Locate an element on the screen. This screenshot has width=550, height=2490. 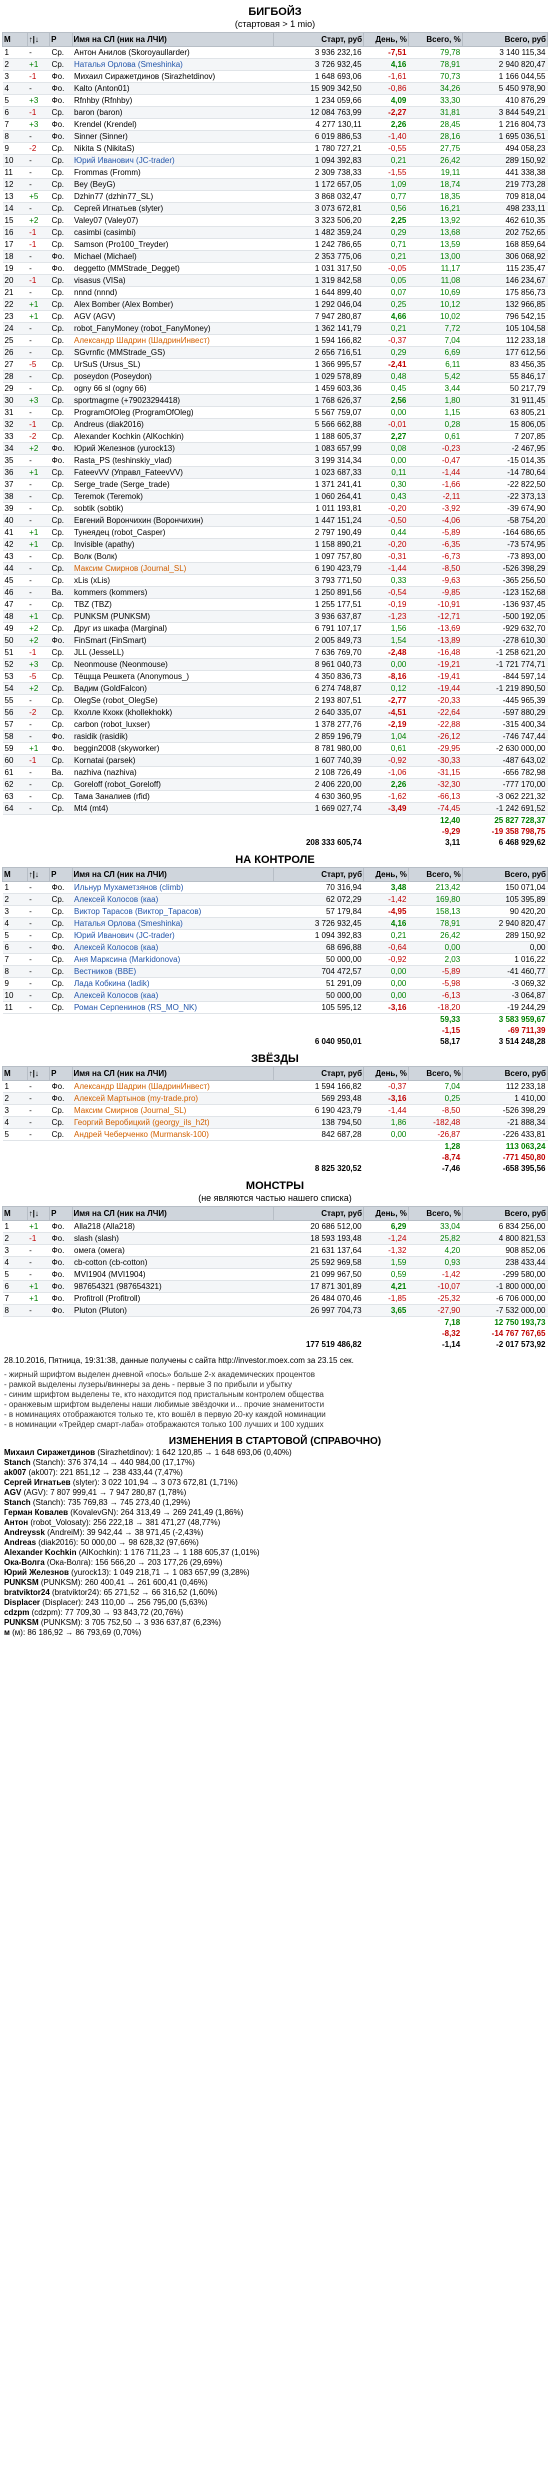
total-rub-cell: 115 235,47 is located at coordinates (505, 268).